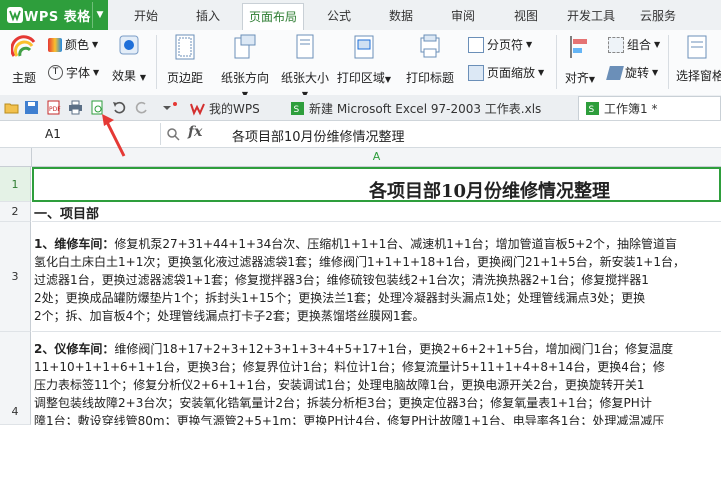 The height and width of the screenshot is (492, 721). I want to click on row-header-3: 3, so click(15, 277).